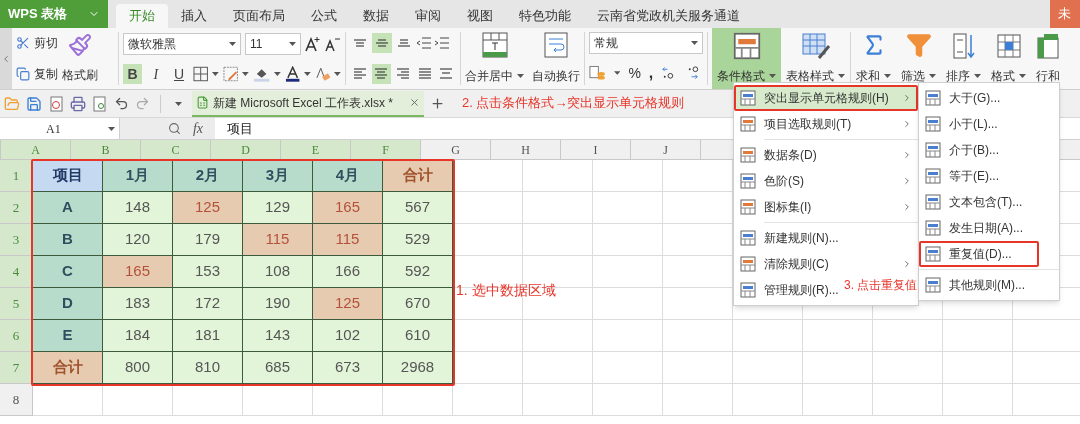 The height and width of the screenshot is (424, 1080). Describe the element at coordinates (142, 103) in the screenshot. I see `redo-icon` at that location.